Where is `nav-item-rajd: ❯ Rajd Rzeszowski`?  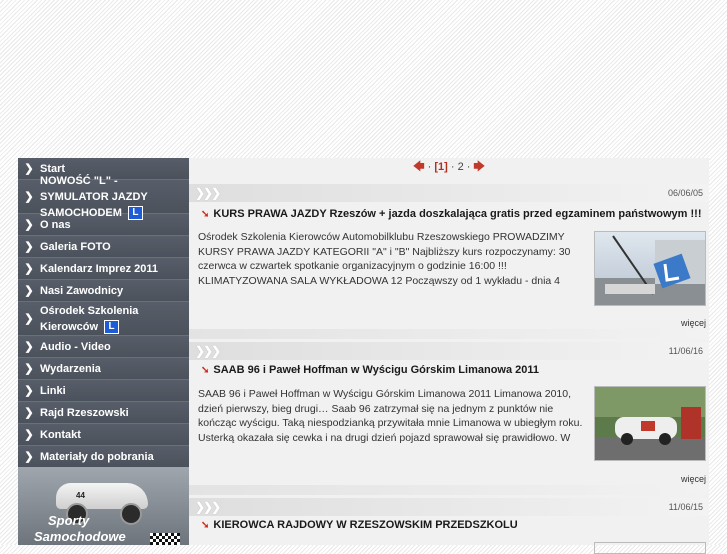
nav-item-rajd: ❯ Rajd Rzeszowski is located at coordinates (103, 413).